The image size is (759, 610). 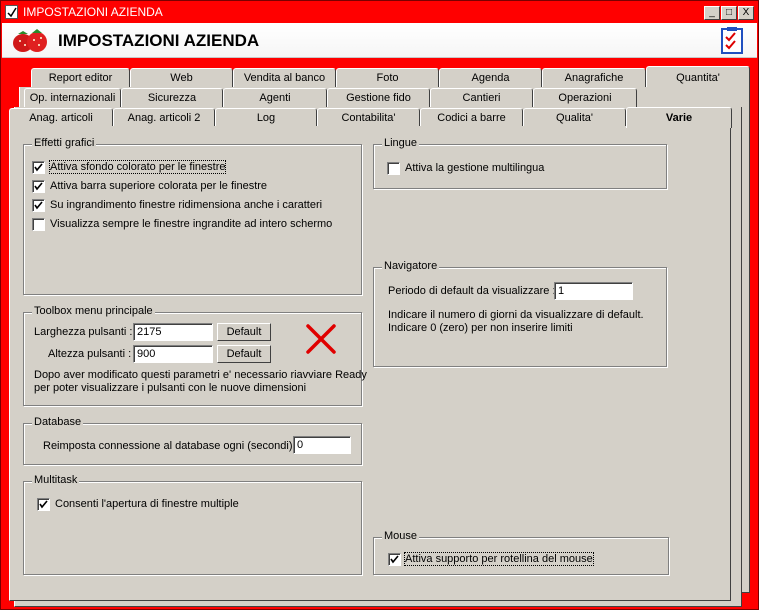 I want to click on width-label: Larghezza pulsanti :, so click(x=83, y=332).